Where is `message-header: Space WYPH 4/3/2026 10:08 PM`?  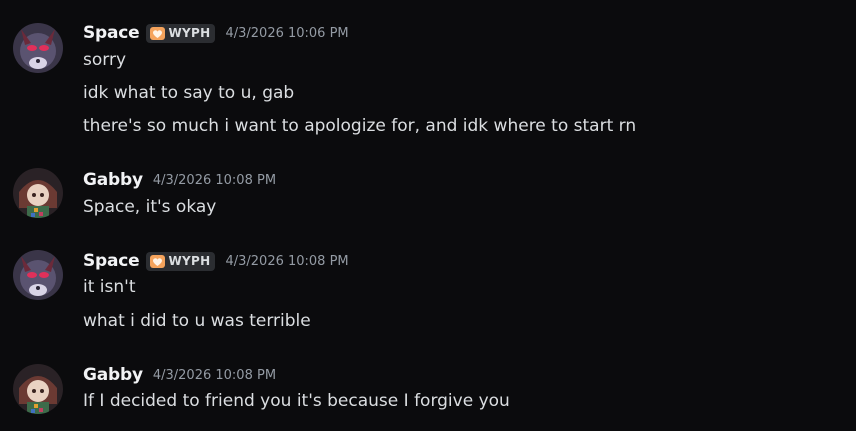
message-header: Space WYPH 4/3/2026 10:08 PM is located at coordinates (216, 261).